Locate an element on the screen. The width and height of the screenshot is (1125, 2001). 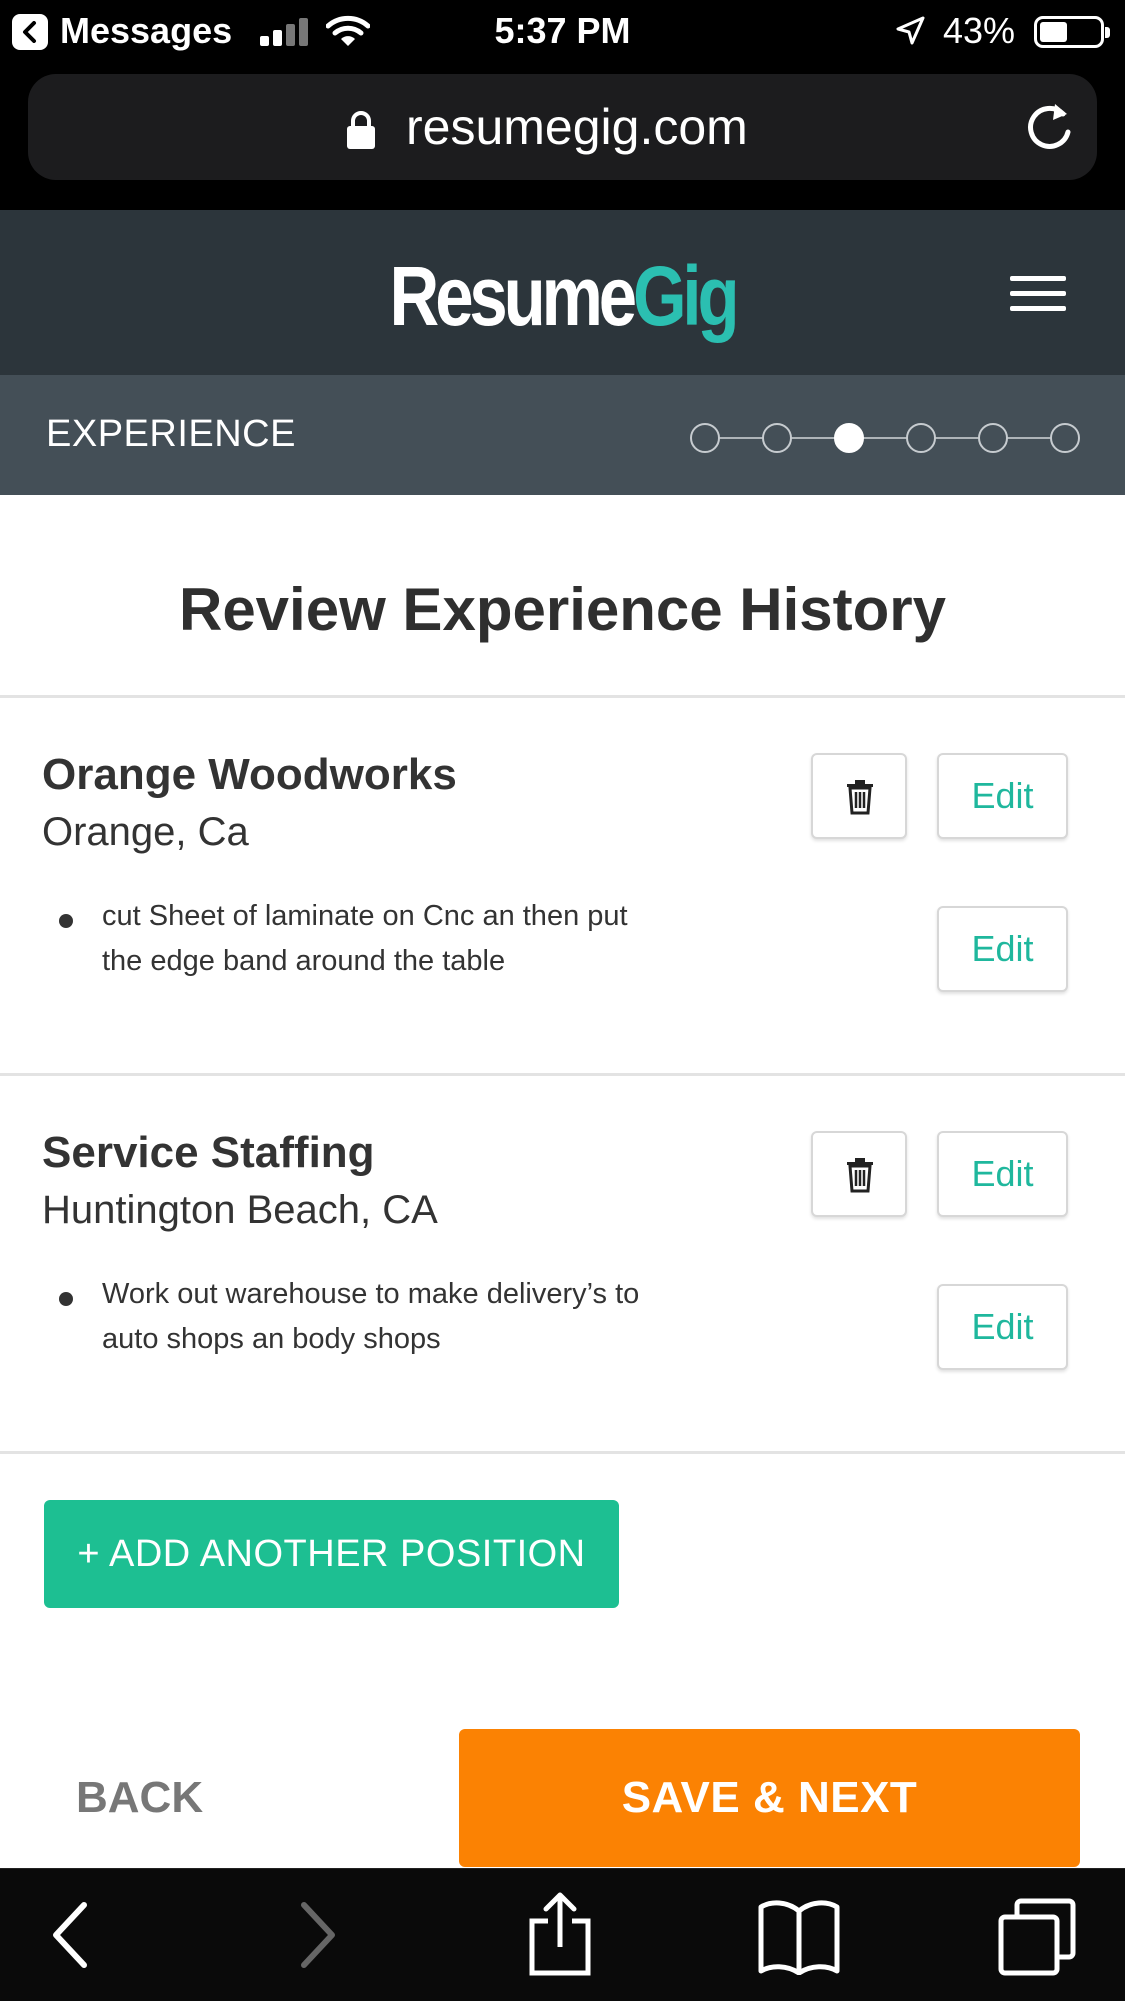
logo-text-gig: Gig is located at coordinates (686, 296).